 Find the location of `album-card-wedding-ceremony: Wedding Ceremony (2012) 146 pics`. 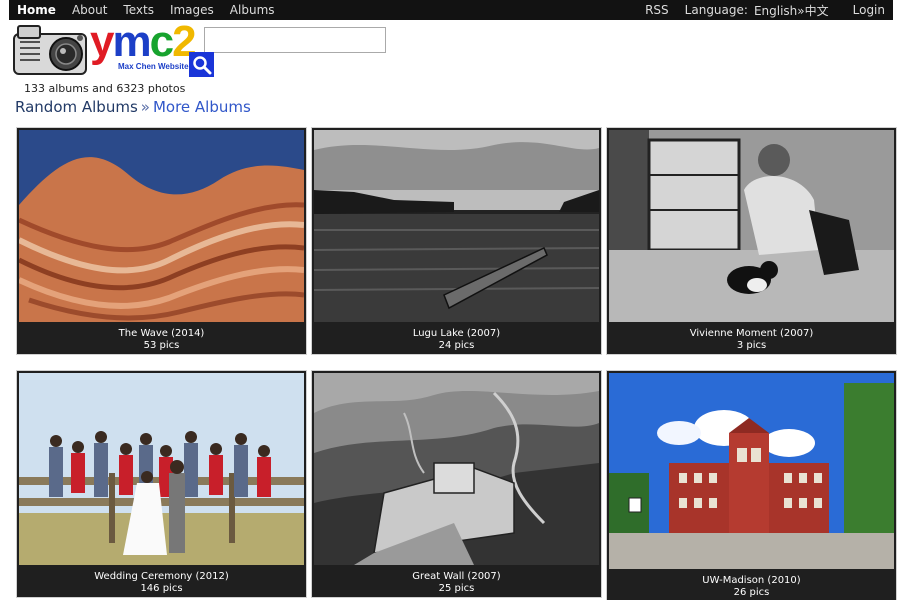

album-card-wedding-ceremony: Wedding Ceremony (2012) 146 pics is located at coordinates (161, 484).